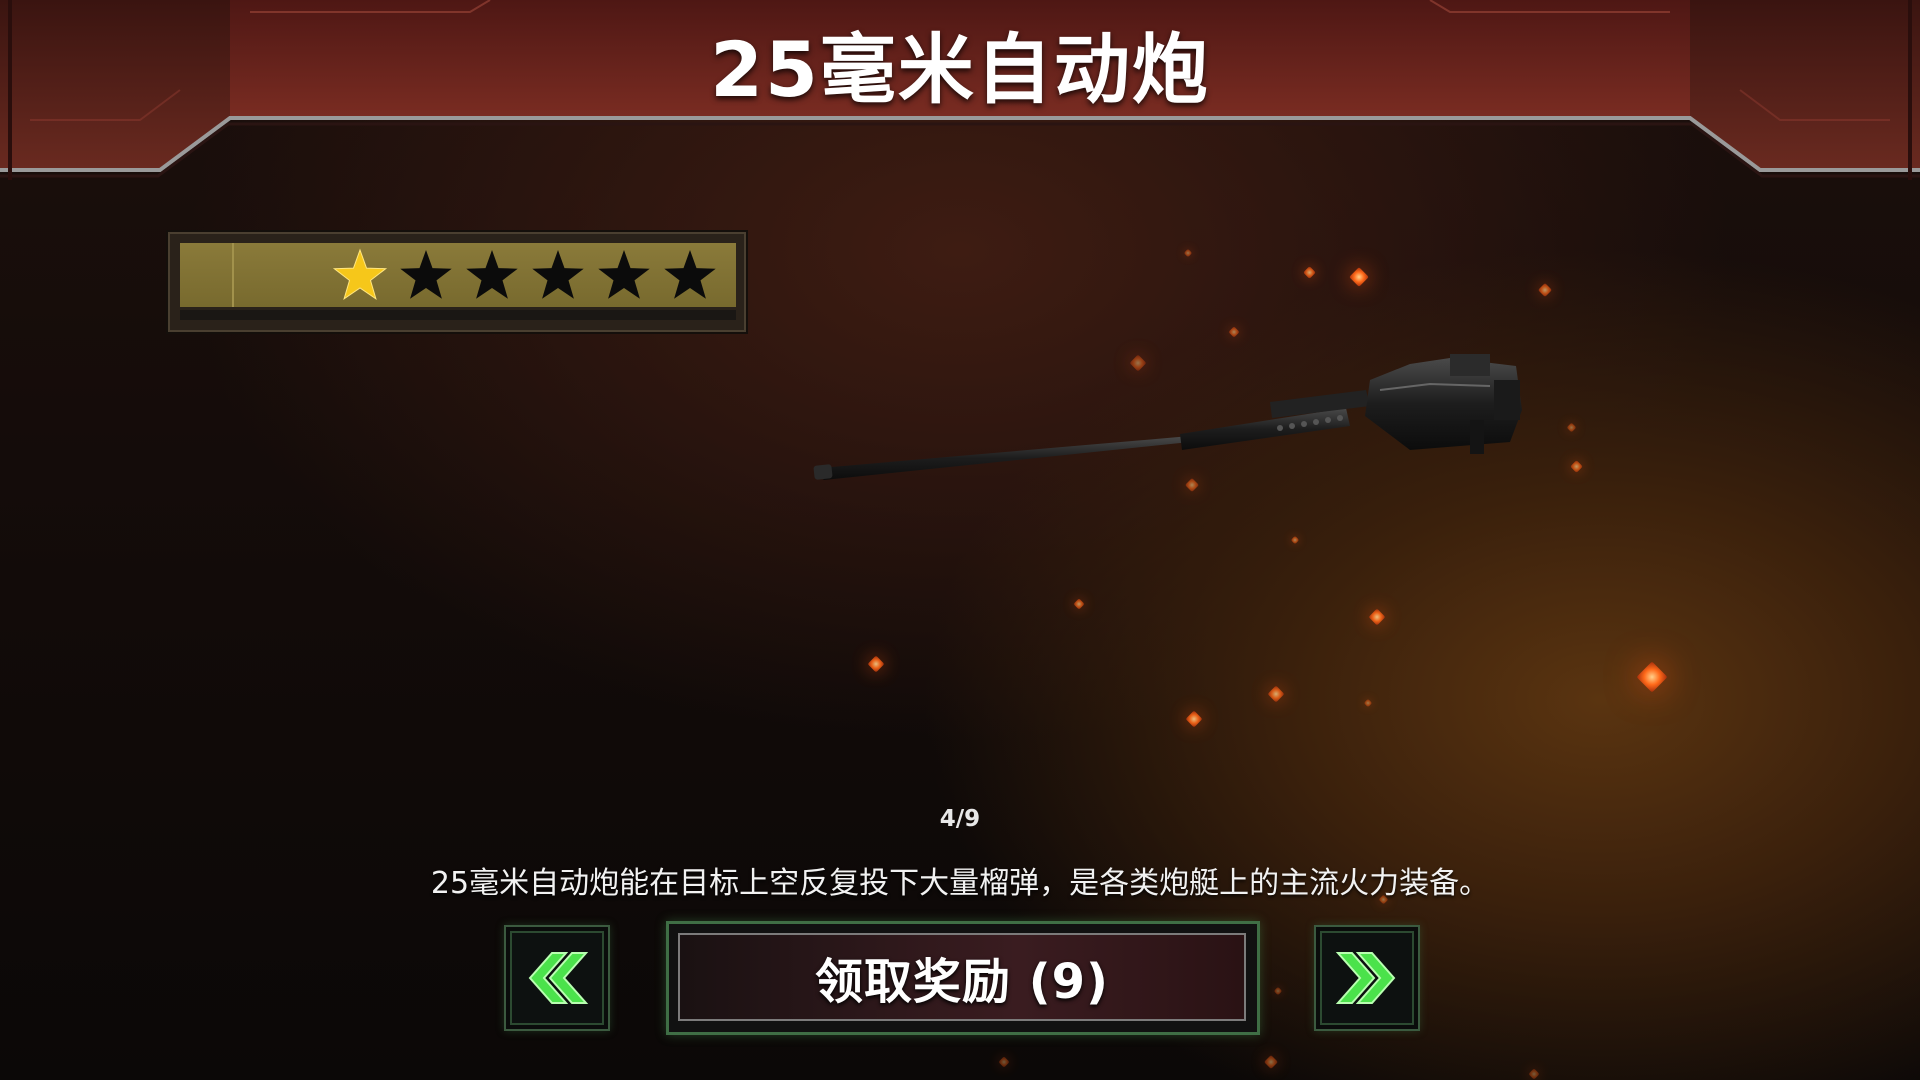 This screenshot has width=1920, height=1080. Describe the element at coordinates (960, 819) in the screenshot. I see `page-counter: 4/9` at that location.